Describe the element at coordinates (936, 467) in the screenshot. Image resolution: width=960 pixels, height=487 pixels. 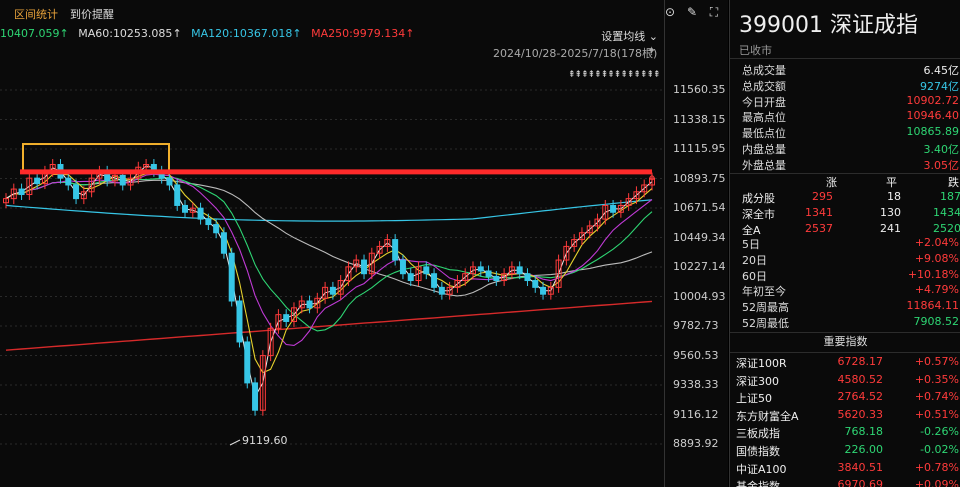
I see `index-change: +0.78%` at that location.